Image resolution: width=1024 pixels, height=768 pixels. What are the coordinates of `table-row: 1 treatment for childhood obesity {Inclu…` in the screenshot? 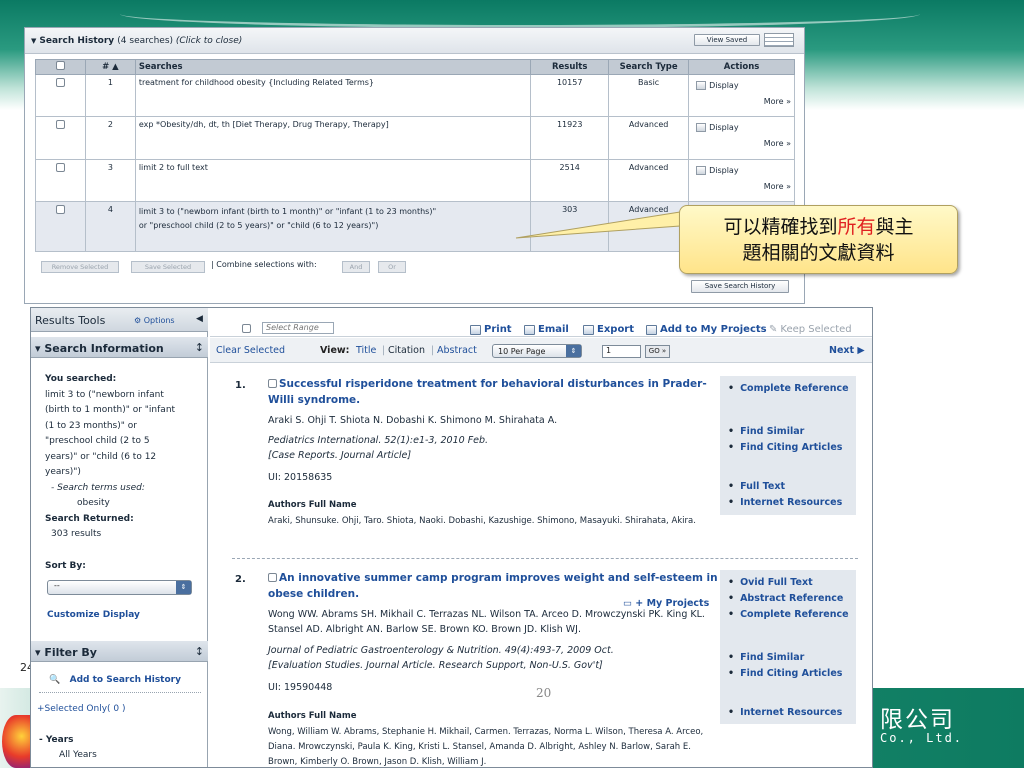 It's located at (415, 95).